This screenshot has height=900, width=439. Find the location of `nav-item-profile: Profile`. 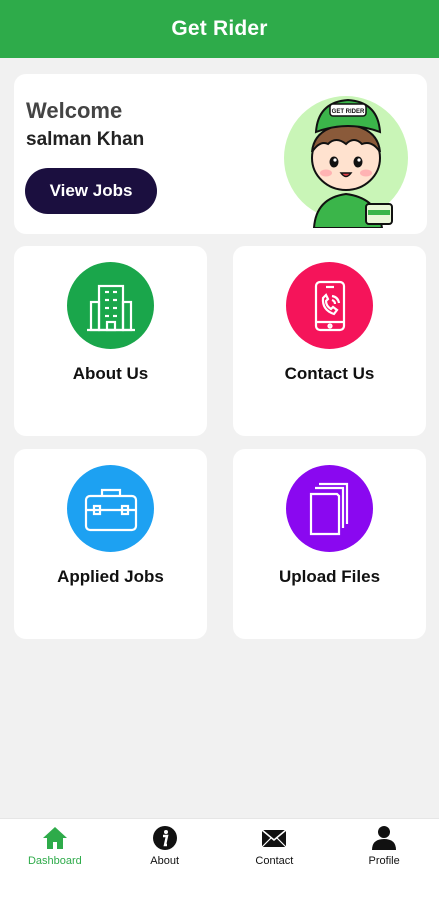

nav-item-profile: Profile is located at coordinates (384, 846).